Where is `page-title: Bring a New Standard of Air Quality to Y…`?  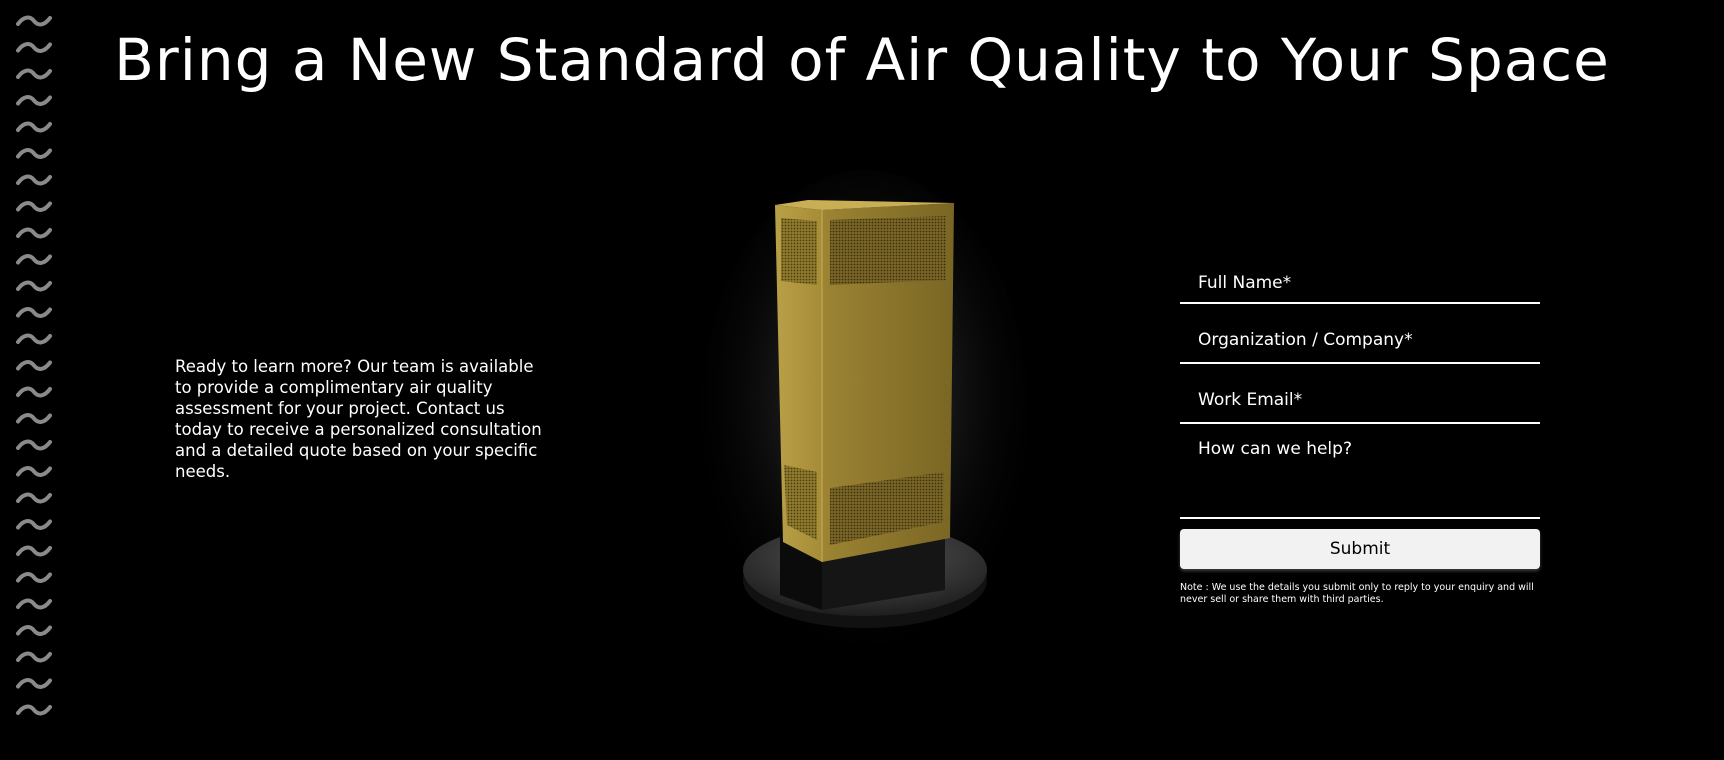
page-title: Bring a New Standard of Air Quality to Y… is located at coordinates (862, 60).